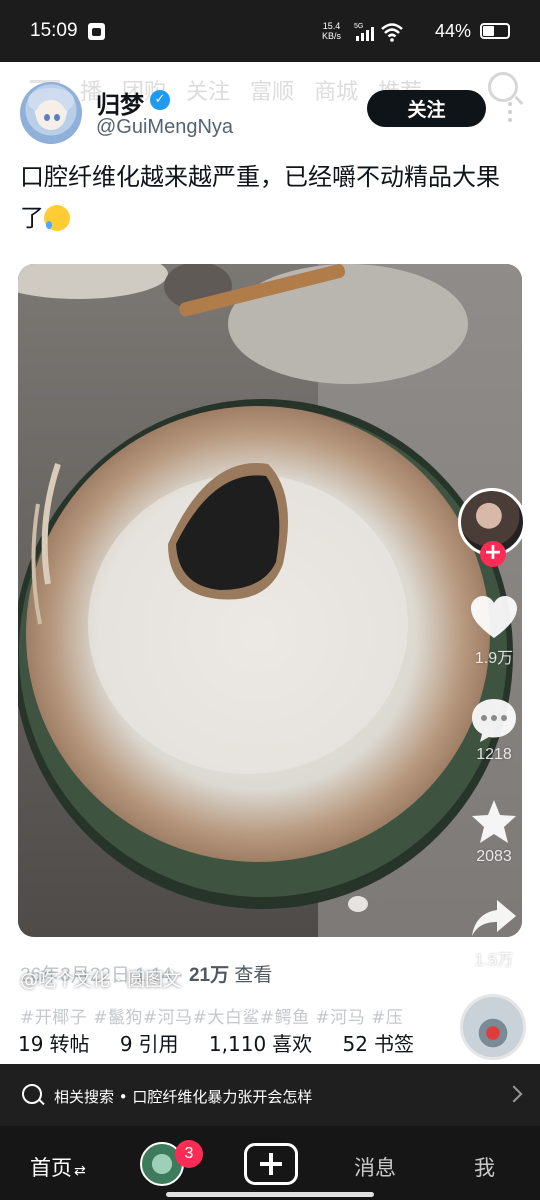  What do you see at coordinates (211, 1015) in the screenshot?
I see `hashtag-line: #开椰子 #鬣狗#河马#大白鲨#鳄鱼 #河马 #压` at bounding box center [211, 1015].